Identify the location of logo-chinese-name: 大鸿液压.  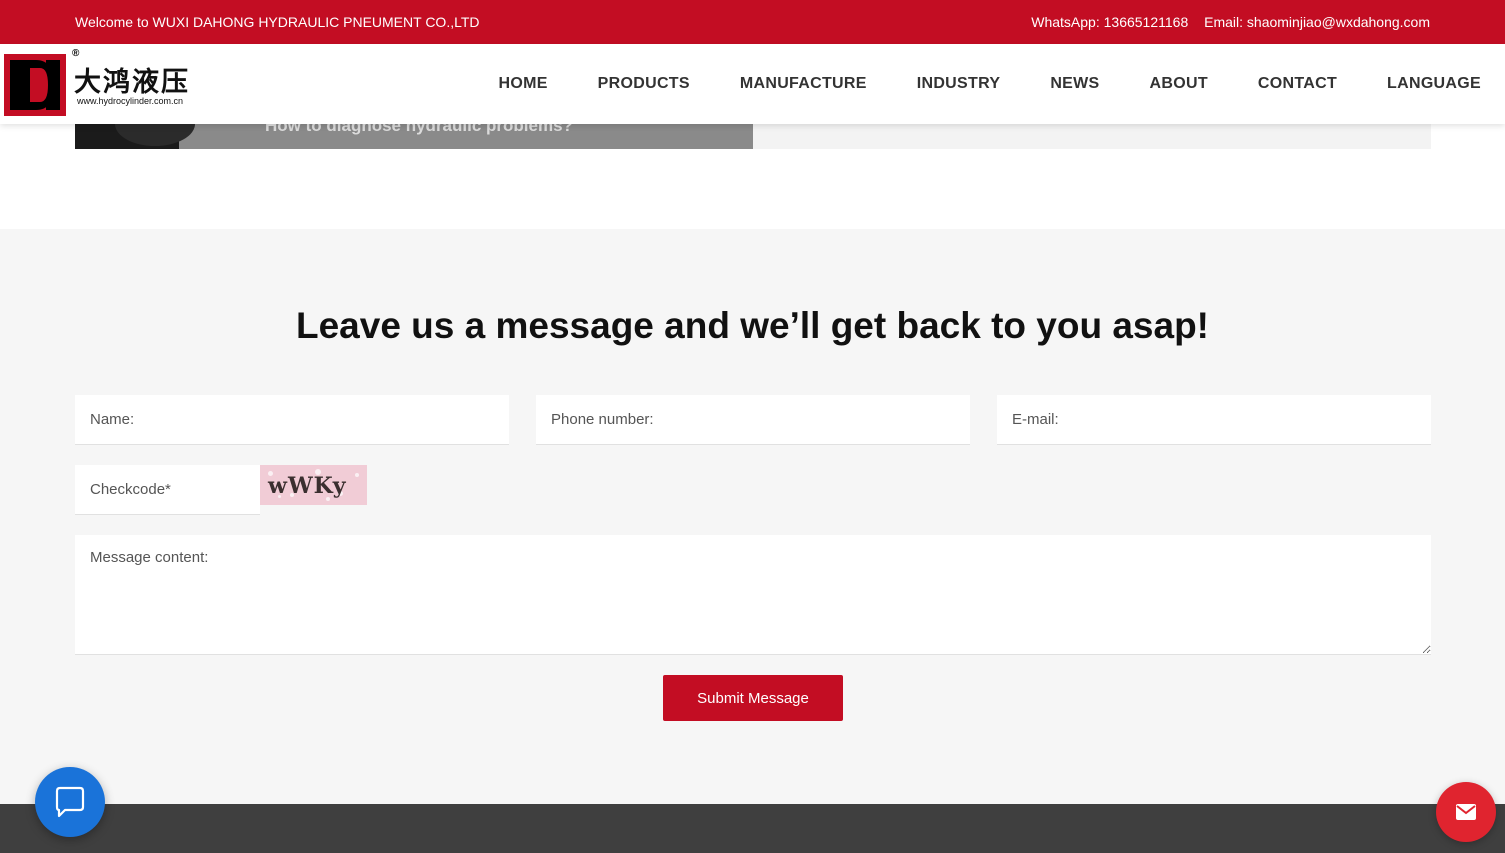
(132, 82).